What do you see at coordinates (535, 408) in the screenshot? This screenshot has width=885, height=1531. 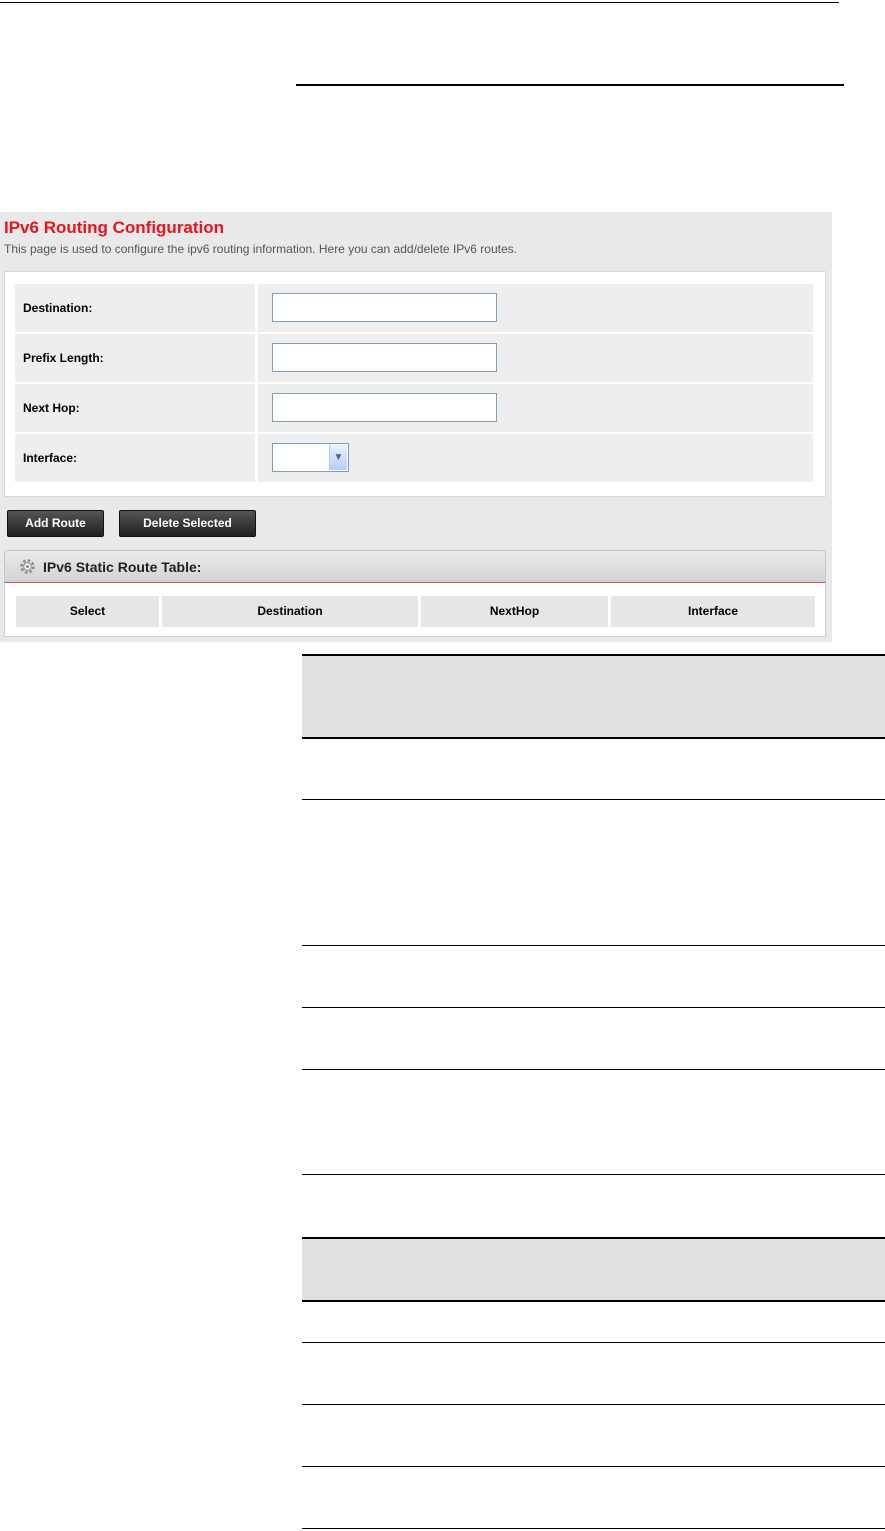 I see `next-hop-cell` at bounding box center [535, 408].